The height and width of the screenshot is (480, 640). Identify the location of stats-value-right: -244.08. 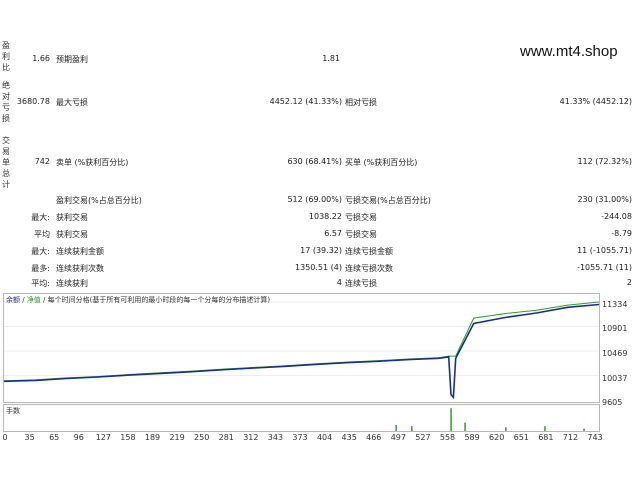
(616, 216).